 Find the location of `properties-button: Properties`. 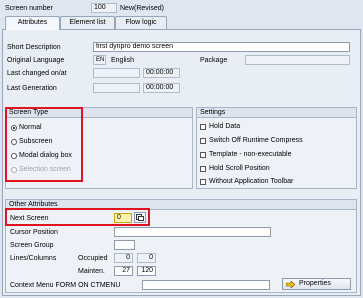

properties-button: Properties is located at coordinates (316, 284).